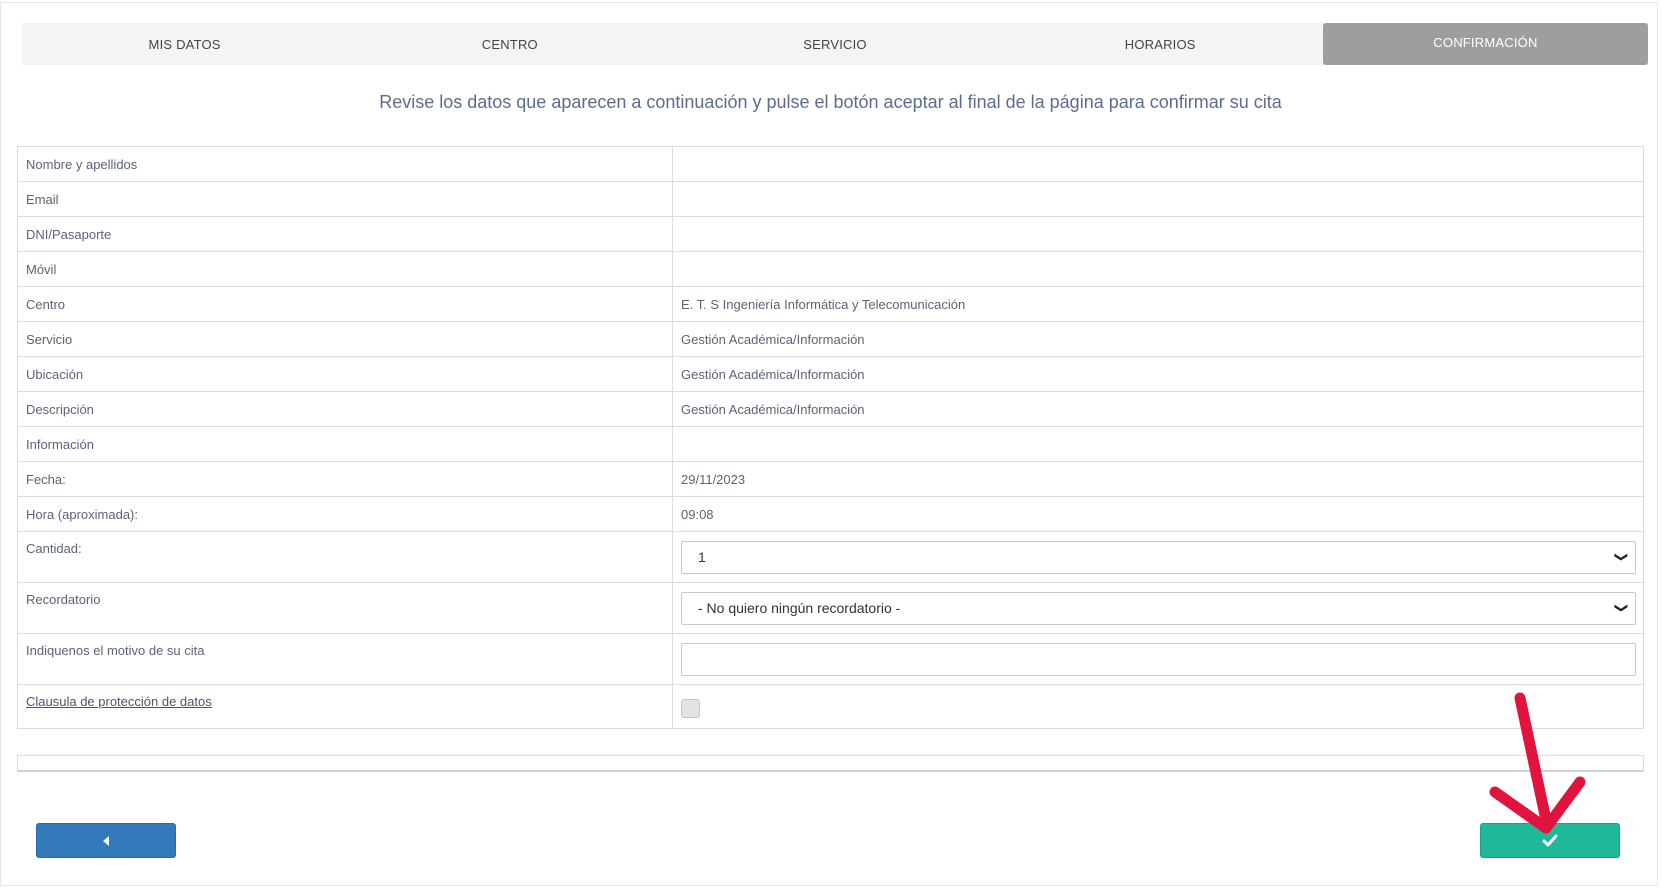 The height and width of the screenshot is (890, 1661). Describe the element at coordinates (184, 44) in the screenshot. I see `step-mis-datos: MIS DATOS` at that location.